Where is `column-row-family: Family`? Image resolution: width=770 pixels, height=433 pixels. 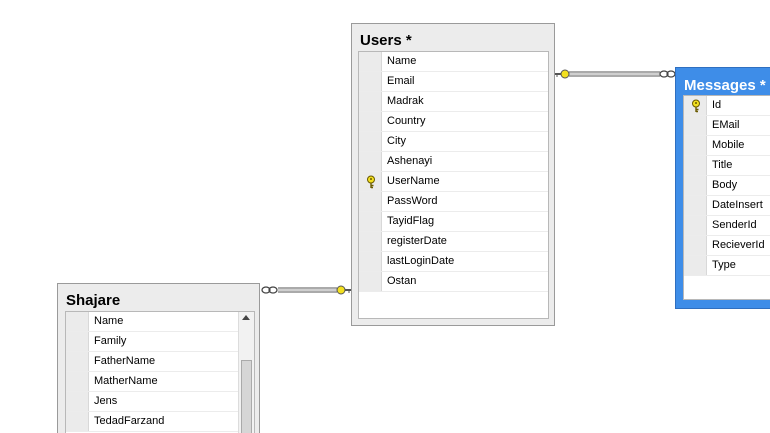 column-row-family: Family is located at coordinates (160, 342).